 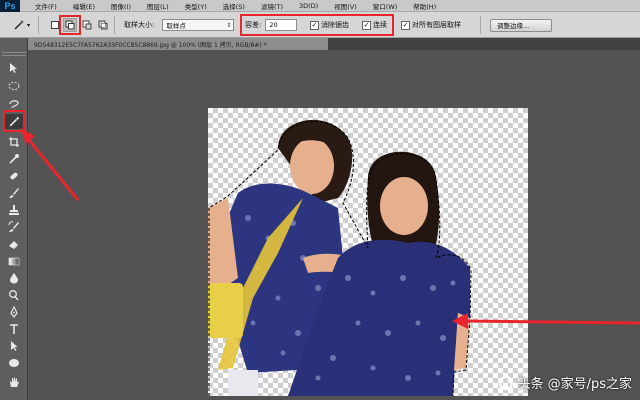 I want to click on watermark-text: 头条 @家号/ps之家, so click(x=574, y=384).